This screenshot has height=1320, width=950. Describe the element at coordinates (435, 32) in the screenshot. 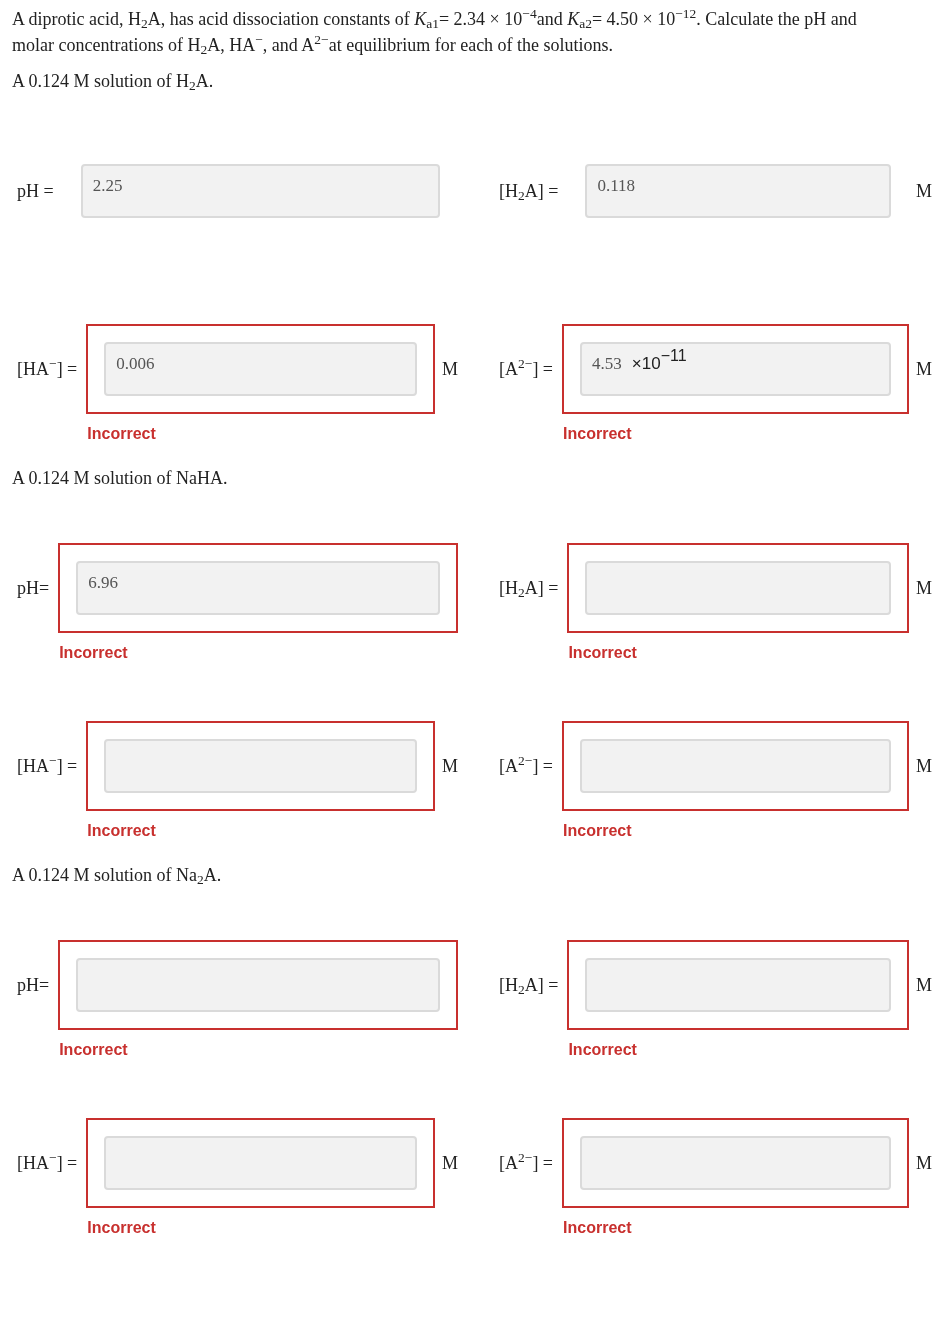

I see `question-text: A diprotic acid, H$_{2}$A, has acid dissociation constants of K$_{a1}$= 2.34 × 10$^{−4}$and K$_{a2}$= 4.50 × 10$^{−12}$. Calculate the pH and molar concentrations of H$_{2}$A, HA$^{−}$, and A$^{2−}$at equilibrium for each of the solutions.` at that location.